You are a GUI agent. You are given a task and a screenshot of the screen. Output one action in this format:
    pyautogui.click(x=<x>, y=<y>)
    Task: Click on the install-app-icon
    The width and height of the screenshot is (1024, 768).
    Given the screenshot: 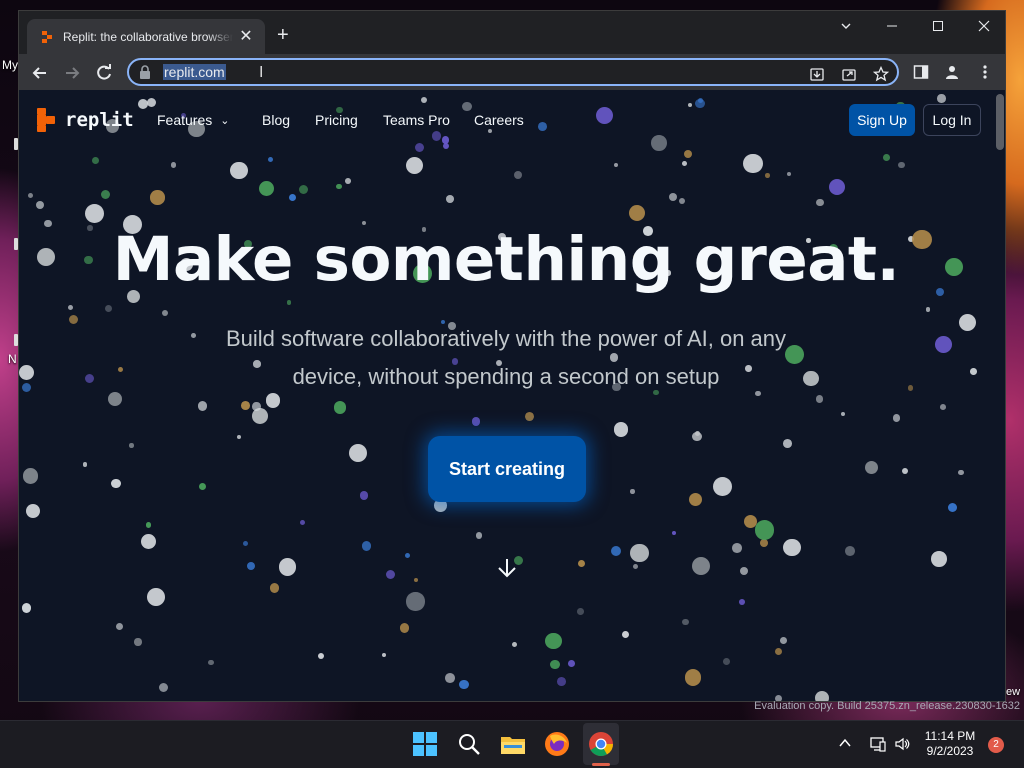 What is the action you would take?
    pyautogui.click(x=817, y=74)
    